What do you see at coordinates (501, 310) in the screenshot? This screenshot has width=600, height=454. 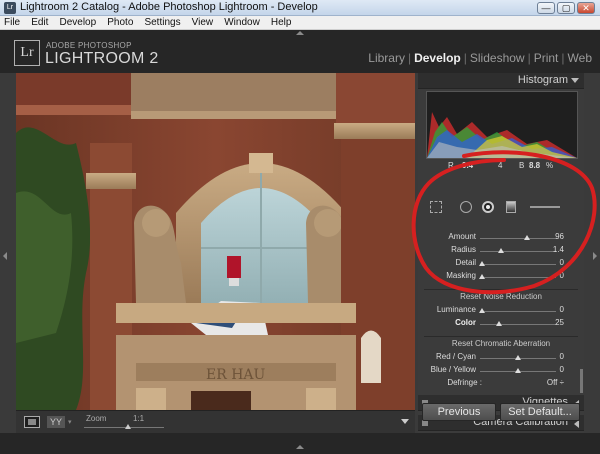 I see `slider-luminance: Luminance 0` at bounding box center [501, 310].